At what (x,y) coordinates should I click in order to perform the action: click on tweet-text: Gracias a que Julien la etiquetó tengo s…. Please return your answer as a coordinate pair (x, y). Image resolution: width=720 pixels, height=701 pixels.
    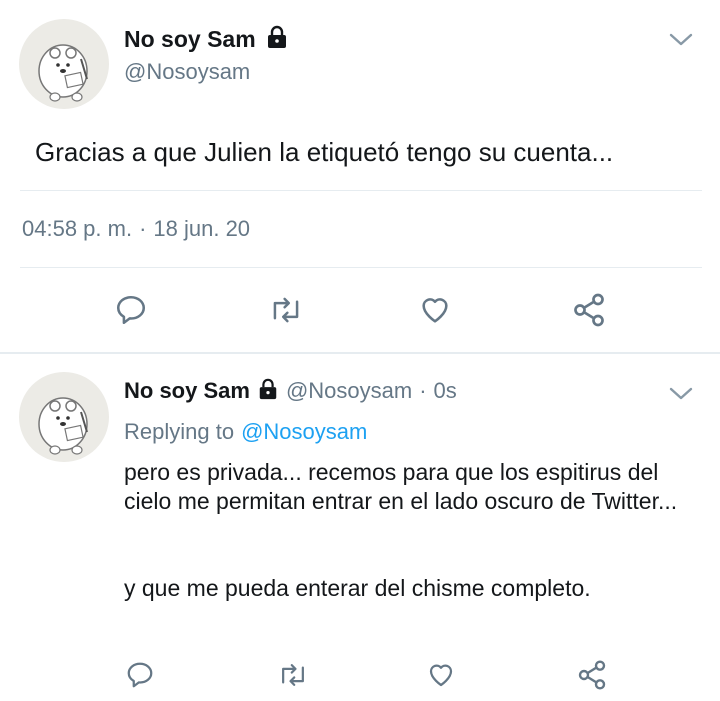
    Looking at the image, I should click on (324, 152).